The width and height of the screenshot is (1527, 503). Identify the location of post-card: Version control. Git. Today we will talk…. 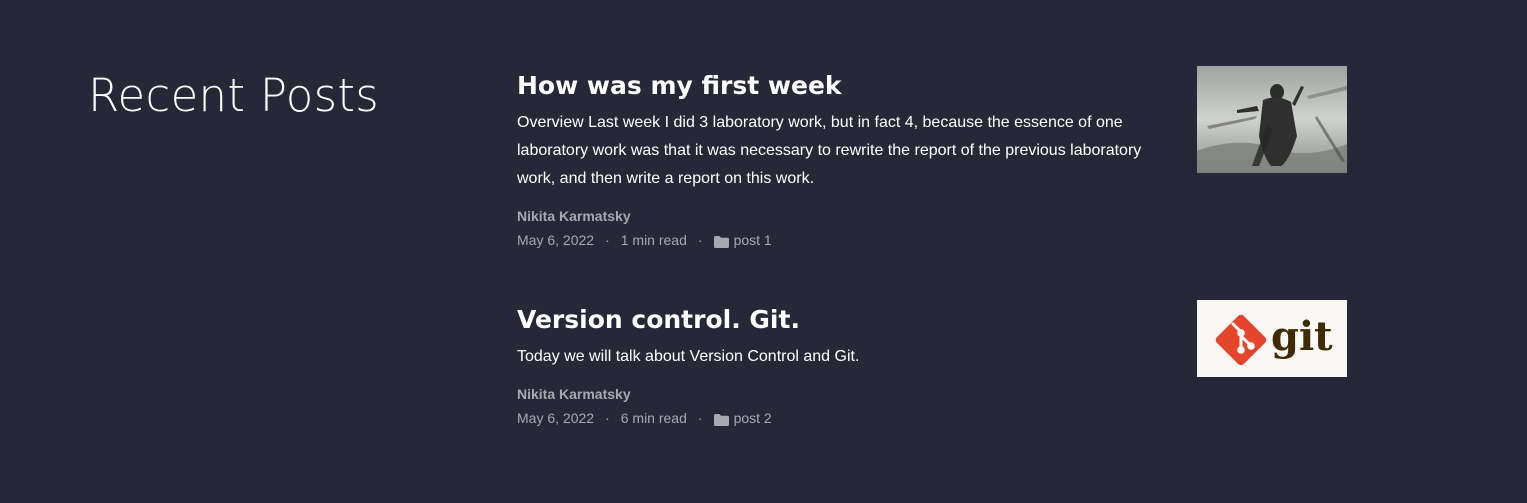
(932, 363).